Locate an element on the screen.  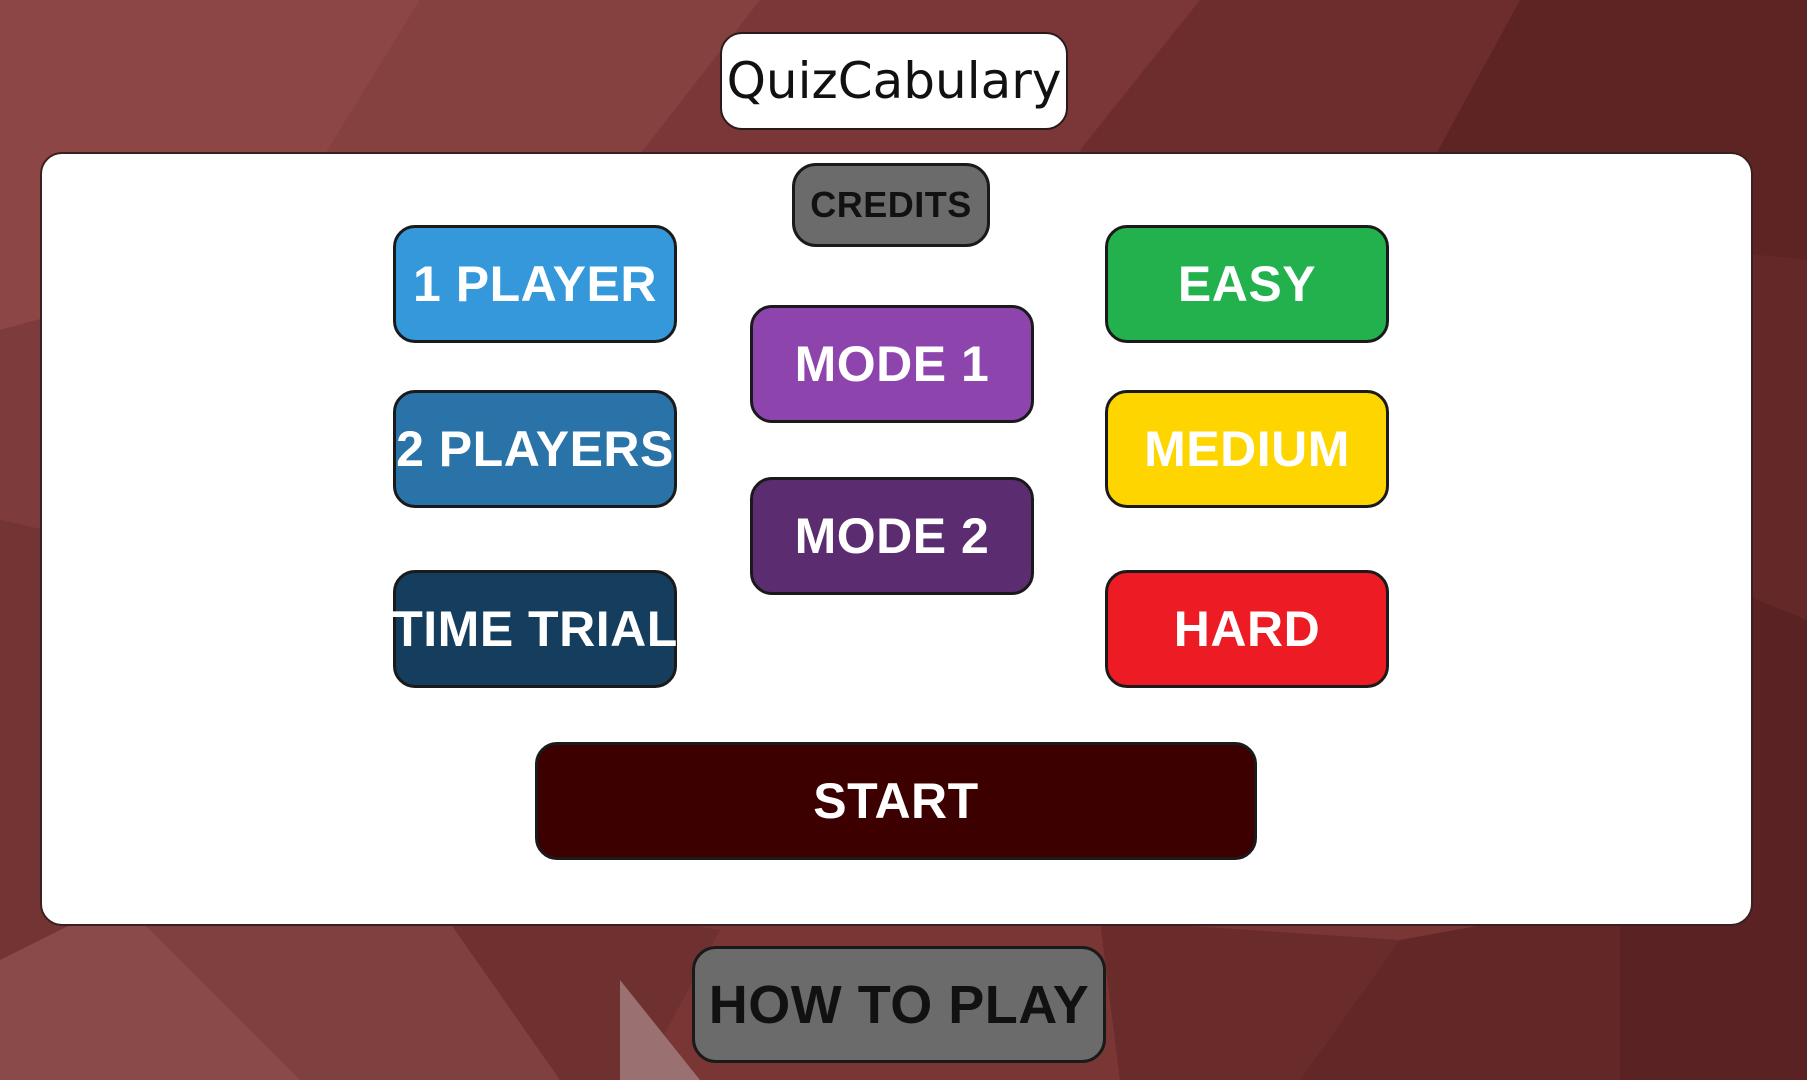
credits-button: CREDITS is located at coordinates (891, 205).